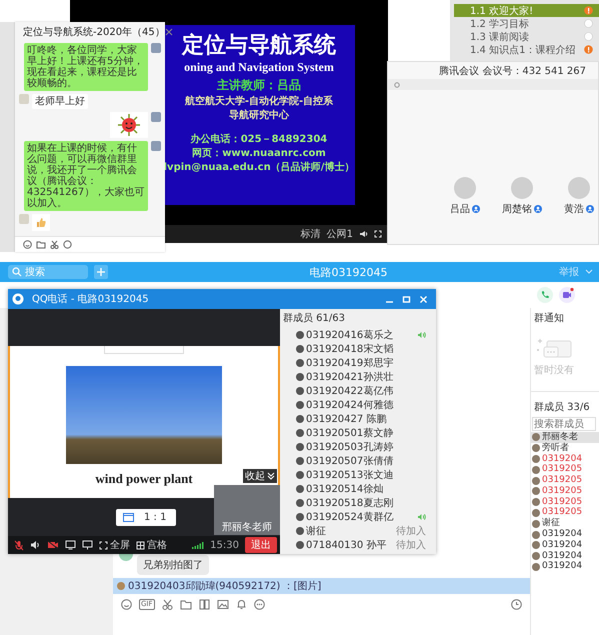 This screenshot has width=599, height=635. What do you see at coordinates (101, 272) in the screenshot?
I see `plus-icon` at bounding box center [101, 272].